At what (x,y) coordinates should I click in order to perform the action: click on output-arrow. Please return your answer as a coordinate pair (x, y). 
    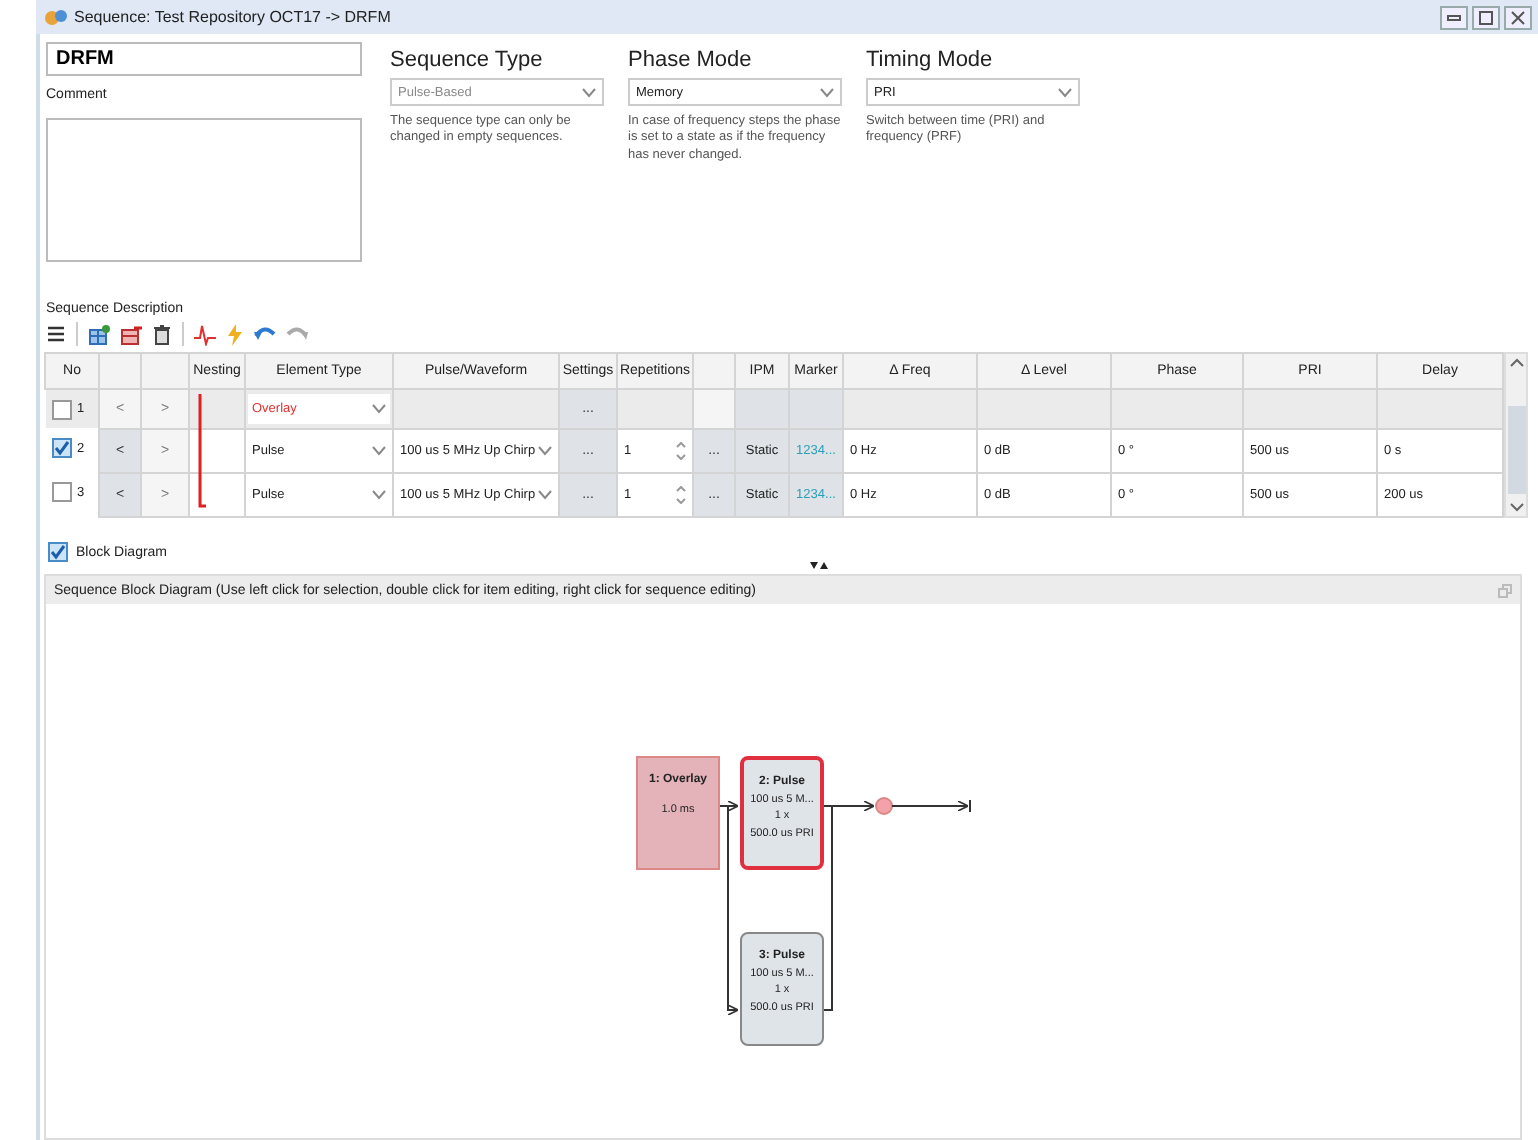
    Looking at the image, I should click on (931, 806).